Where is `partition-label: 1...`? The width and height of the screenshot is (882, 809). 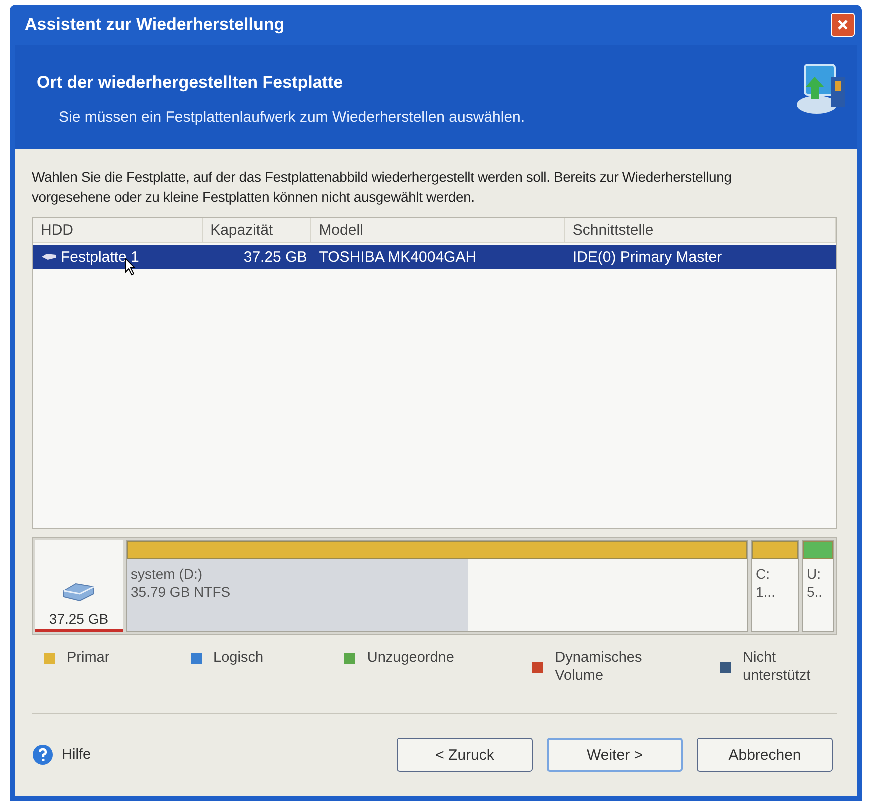 partition-label: 1... is located at coordinates (766, 592).